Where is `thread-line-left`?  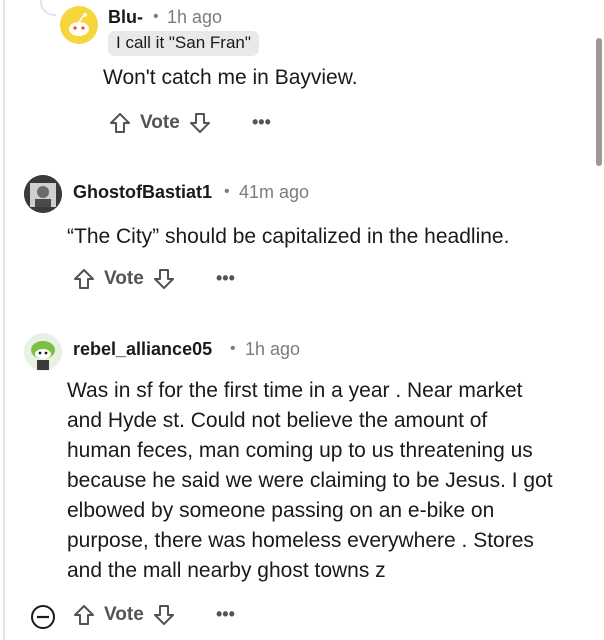
thread-line-left is located at coordinates (4, 320).